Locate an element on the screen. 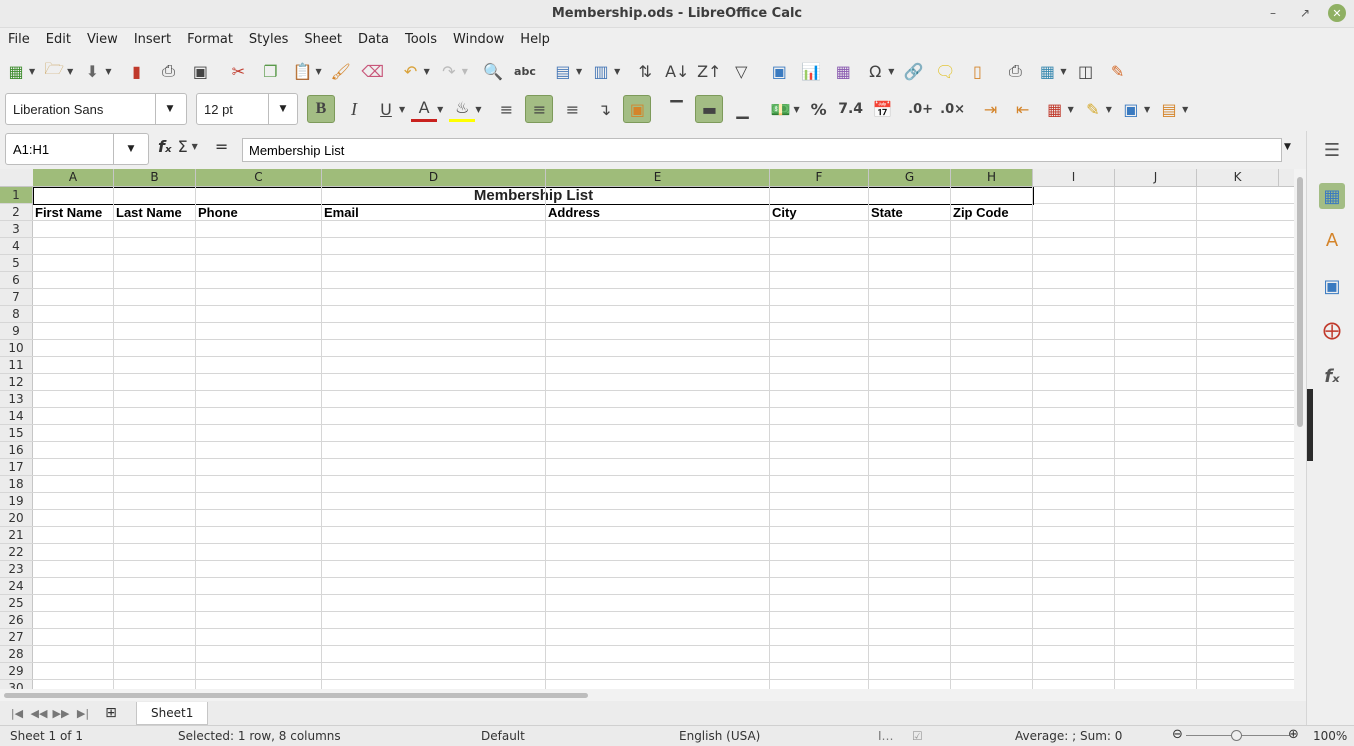 The height and width of the screenshot is (746, 1354). row-header: 28 is located at coordinates (16, 654).